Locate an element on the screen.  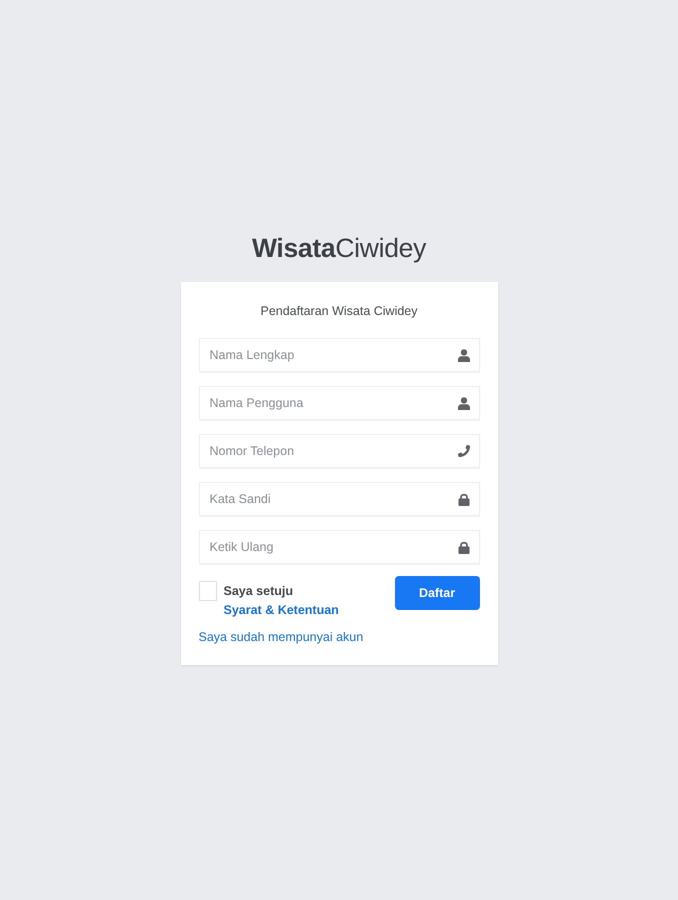
phone-icon is located at coordinates (464, 451).